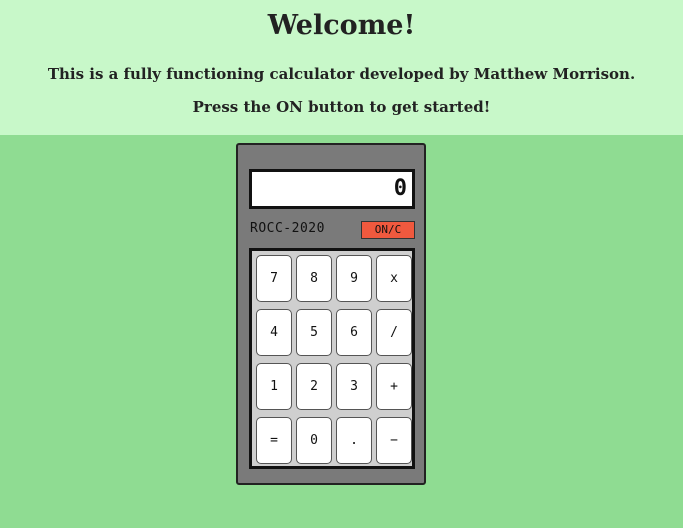 The width and height of the screenshot is (683, 528). Describe the element at coordinates (274, 386) in the screenshot. I see `key-1: 1` at that location.